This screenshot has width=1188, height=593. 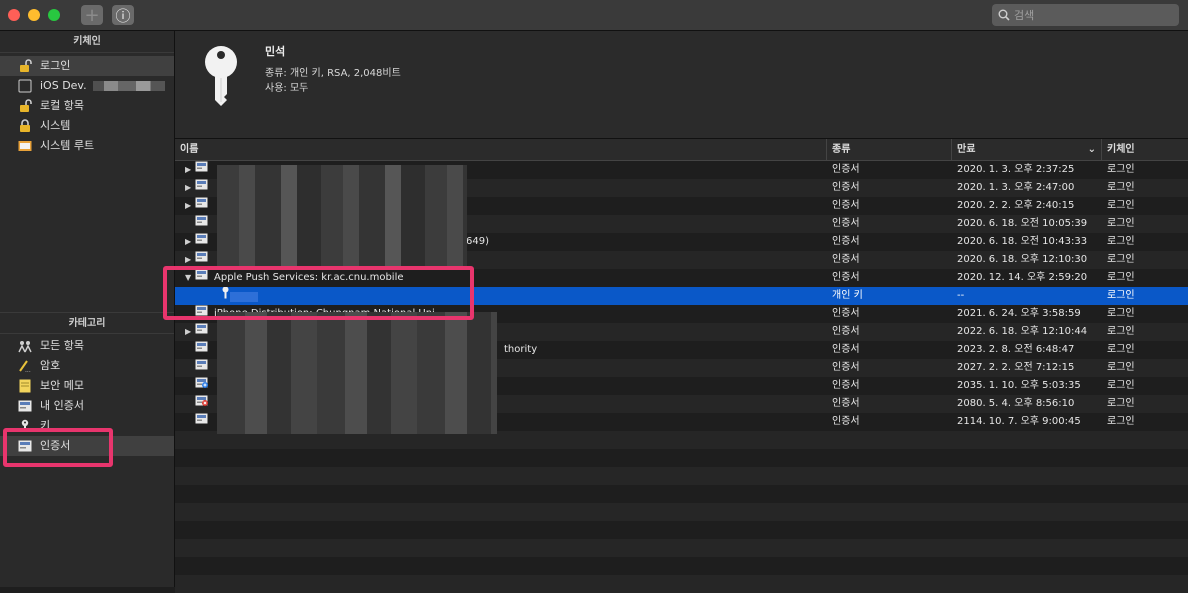 I want to click on sidebar-item-local-items: 로컬 항목, so click(x=87, y=106).